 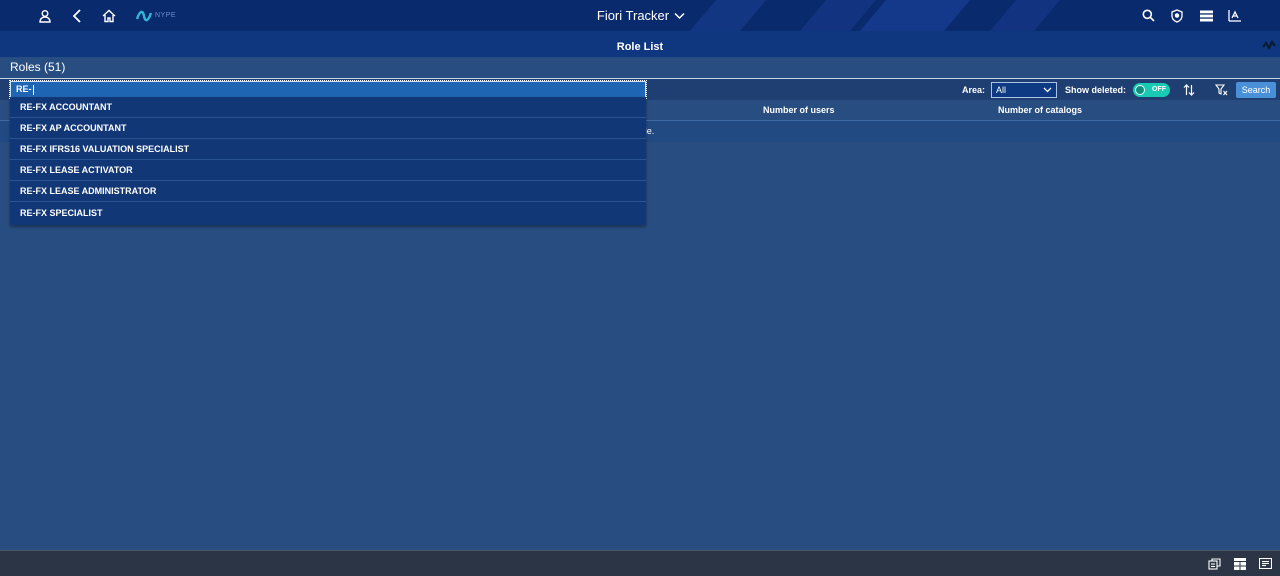 What do you see at coordinates (328, 149) in the screenshot?
I see `suggestion-item: RE-FX IFRS16 VALUATION SPECIALIST` at bounding box center [328, 149].